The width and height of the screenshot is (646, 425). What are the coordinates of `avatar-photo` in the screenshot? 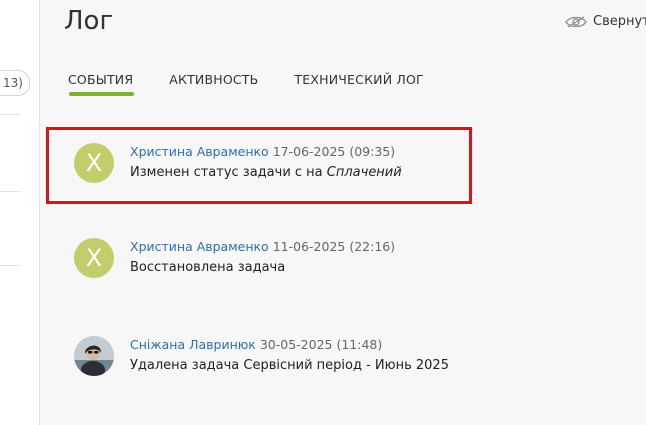 It's located at (94, 356).